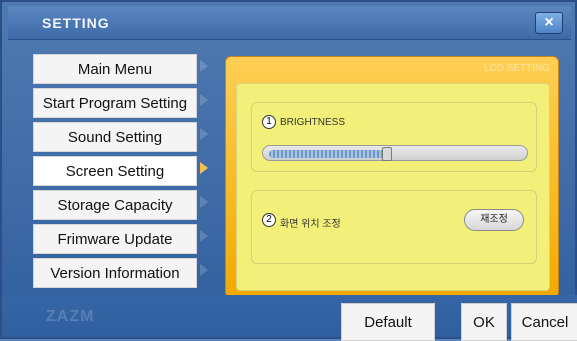  What do you see at coordinates (310, 224) in the screenshot?
I see `screen-position-label: 화면 위치 조정` at bounding box center [310, 224].